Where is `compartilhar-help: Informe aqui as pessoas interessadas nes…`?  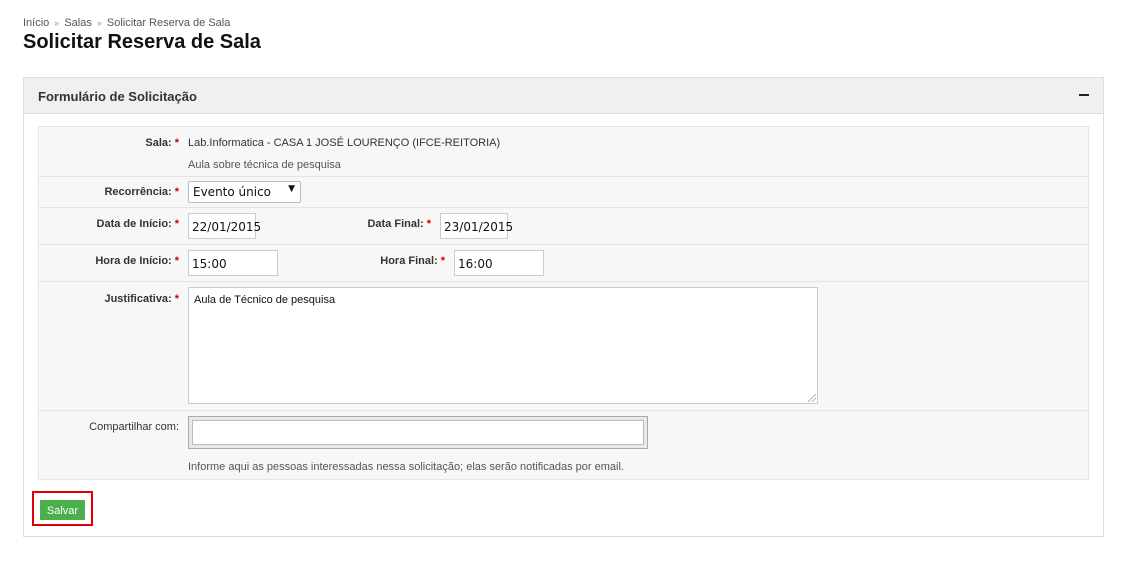 compartilhar-help: Informe aqui as pessoas interessadas nes… is located at coordinates (406, 467).